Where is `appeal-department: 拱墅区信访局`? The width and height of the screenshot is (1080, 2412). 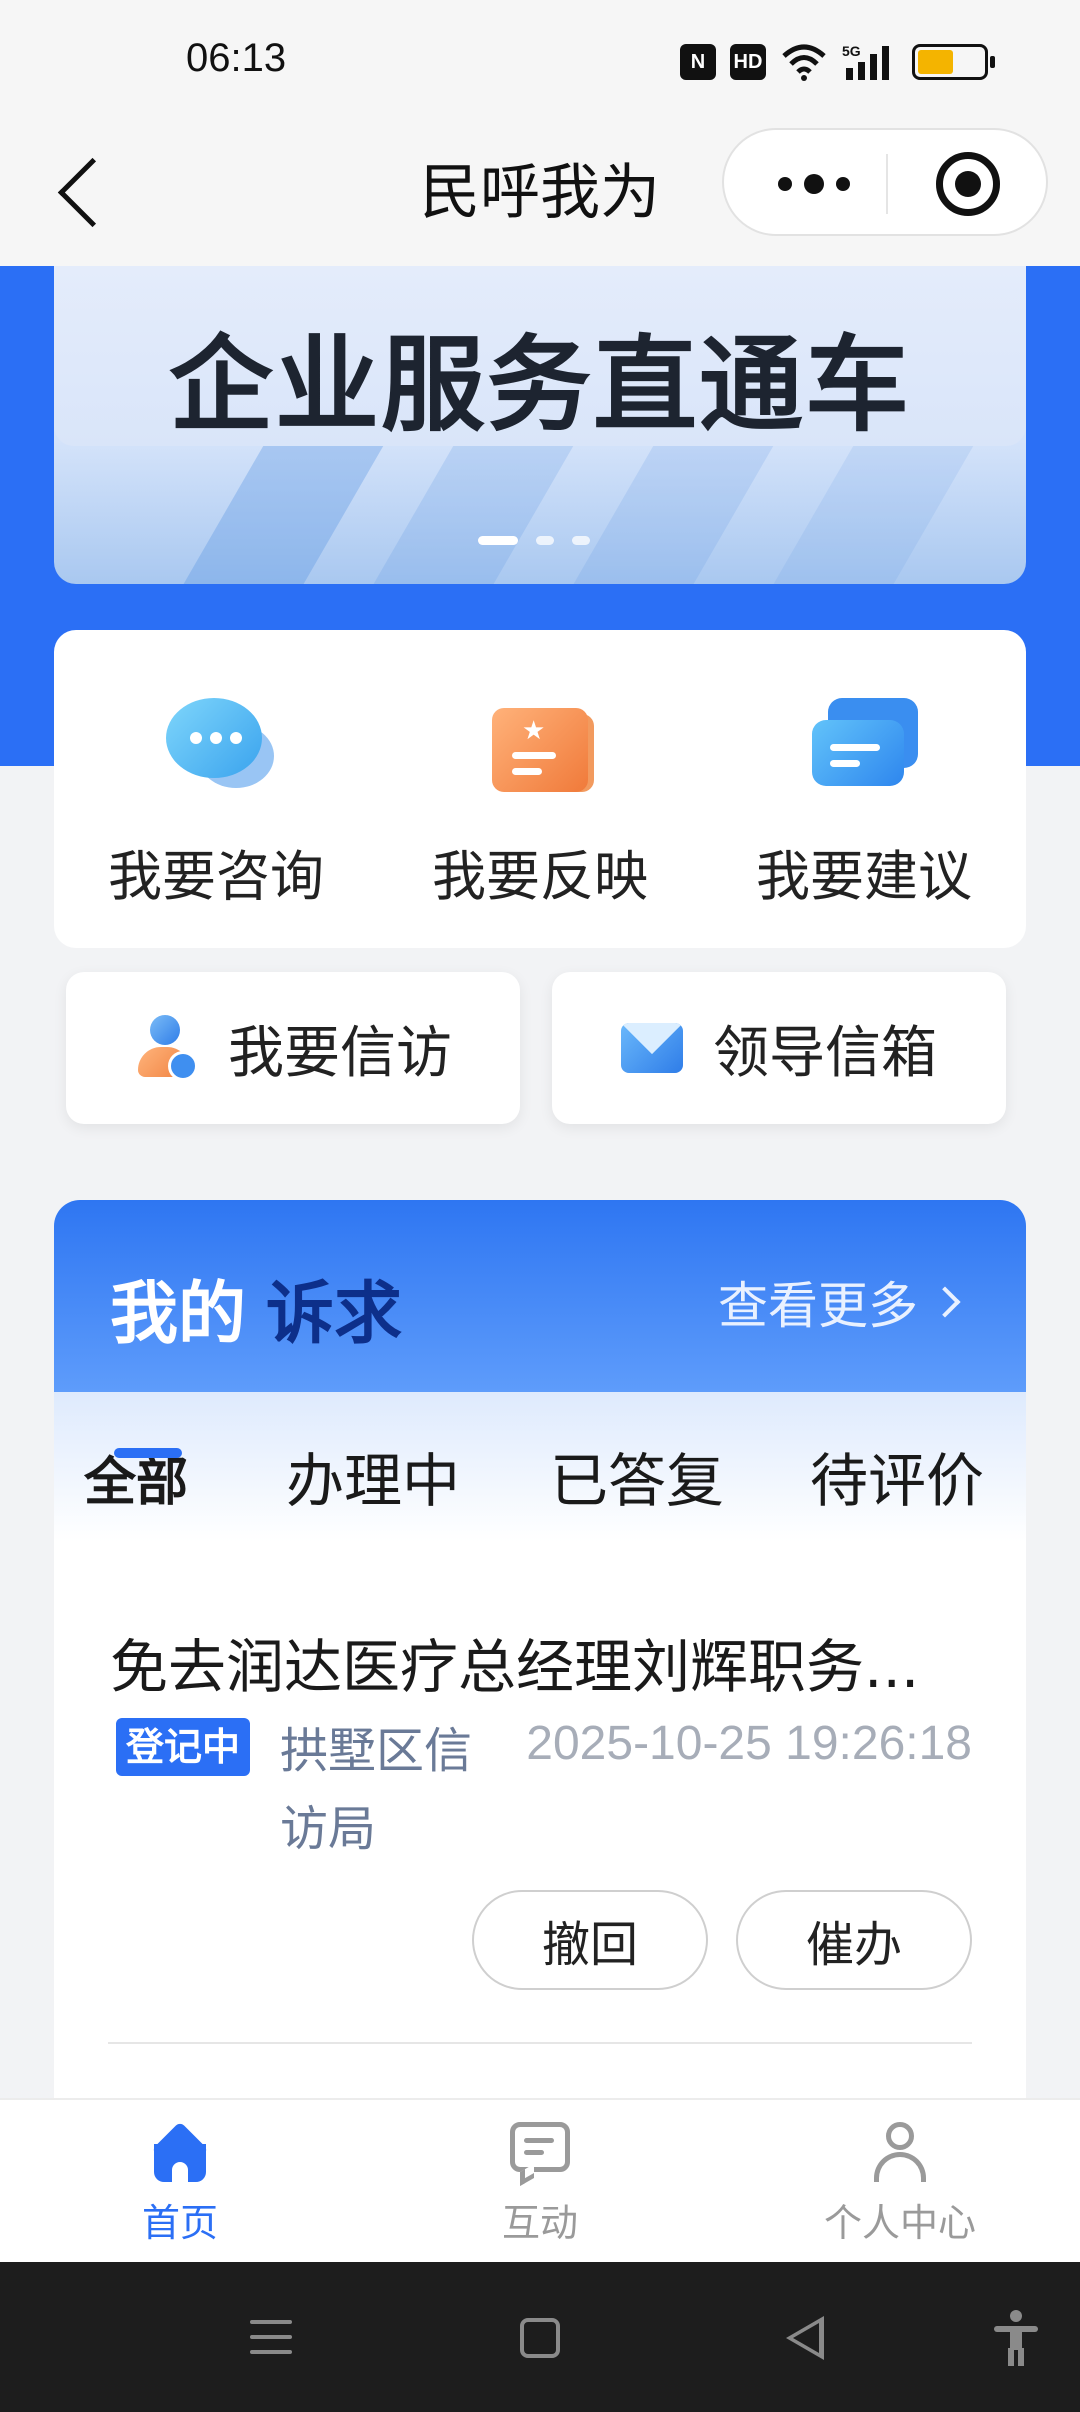 appeal-department: 拱墅区信访局 is located at coordinates (376, 1790).